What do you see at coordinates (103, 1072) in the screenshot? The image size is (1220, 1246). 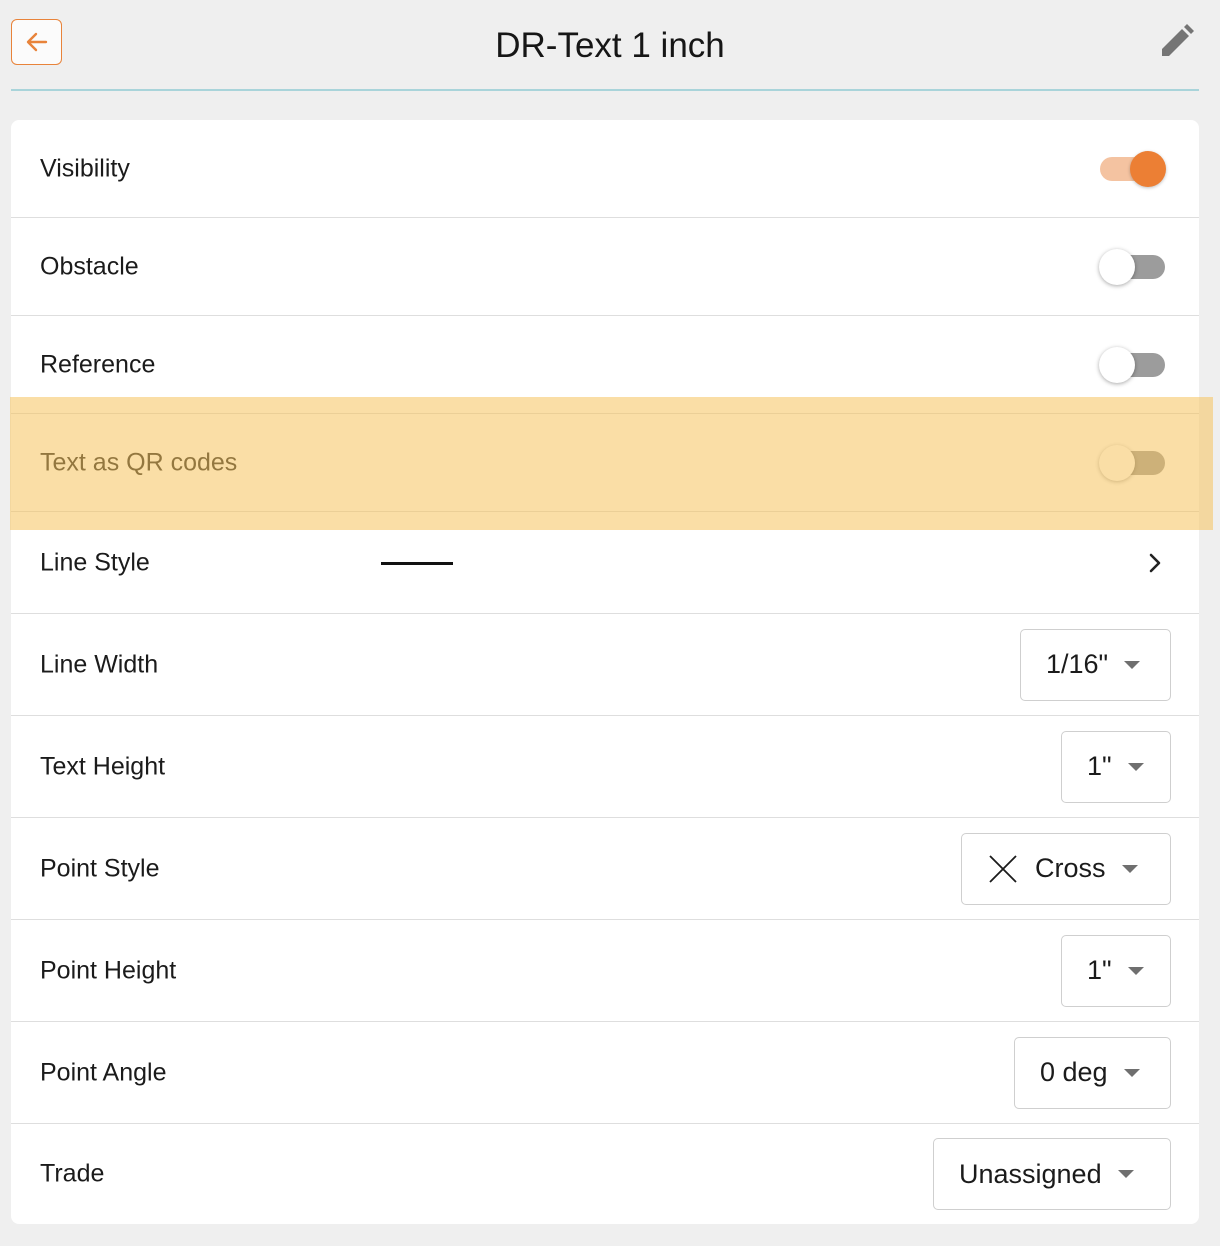 I see `point-angle-label: Point Angle` at bounding box center [103, 1072].